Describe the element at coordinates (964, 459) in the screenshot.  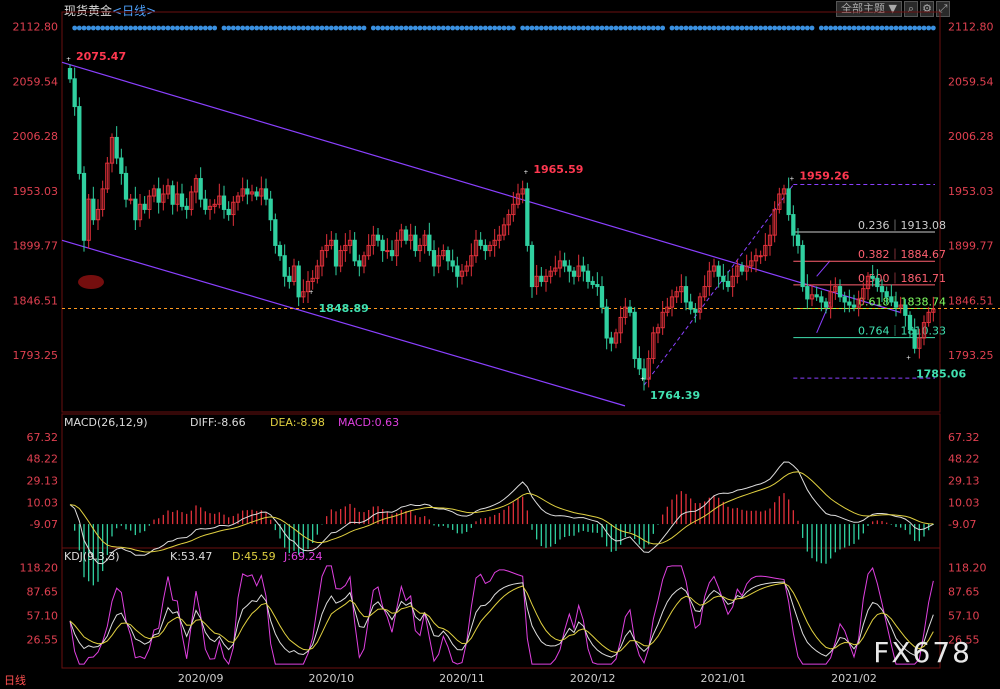
I see `macd-tick-right: 48.22` at that location.